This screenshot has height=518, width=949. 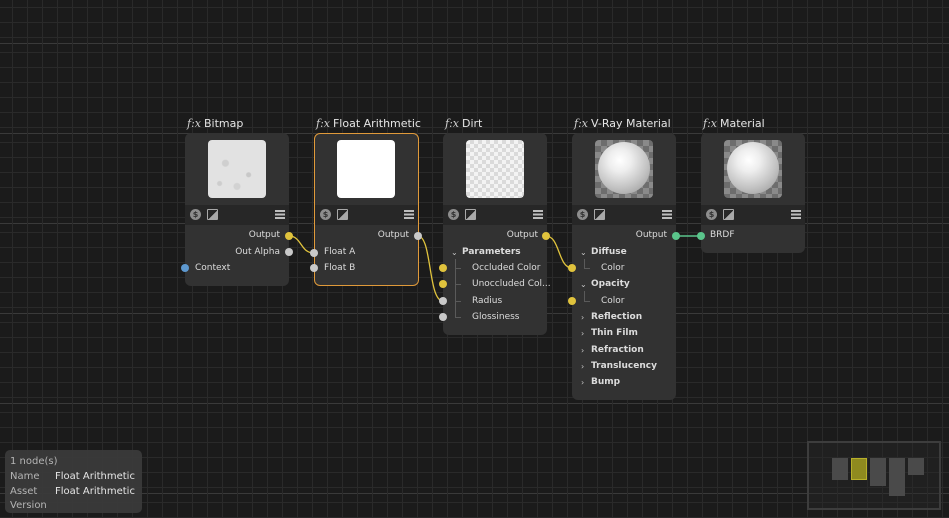 What do you see at coordinates (443, 317) in the screenshot?
I see `glossiness-port` at bounding box center [443, 317].